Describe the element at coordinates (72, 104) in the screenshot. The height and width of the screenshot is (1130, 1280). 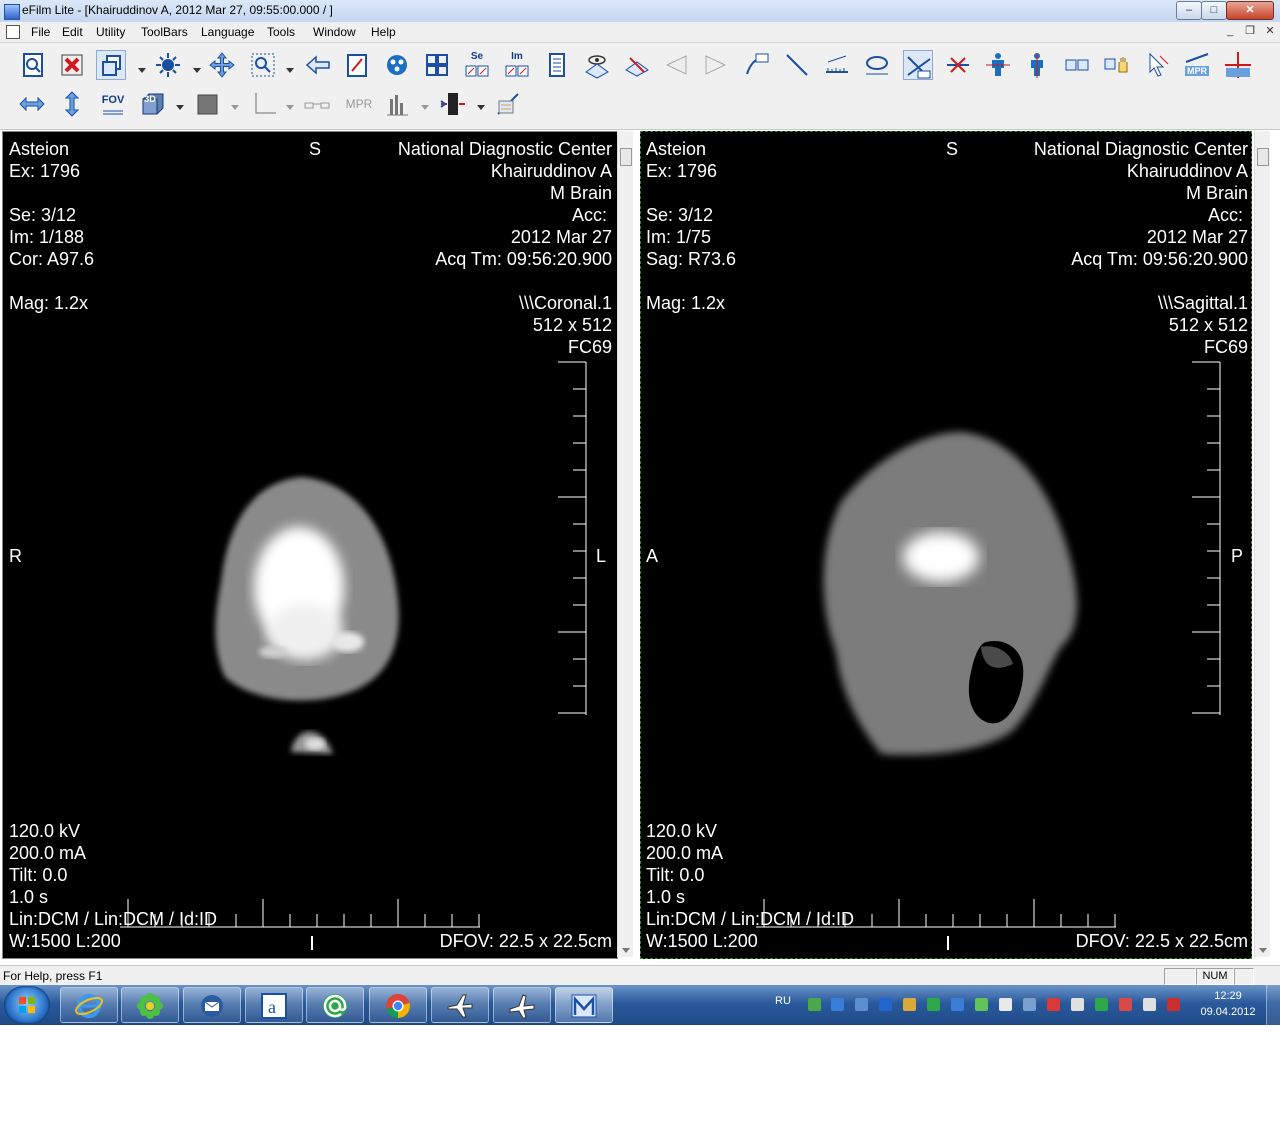
I see `vertical-flip-icon` at that location.